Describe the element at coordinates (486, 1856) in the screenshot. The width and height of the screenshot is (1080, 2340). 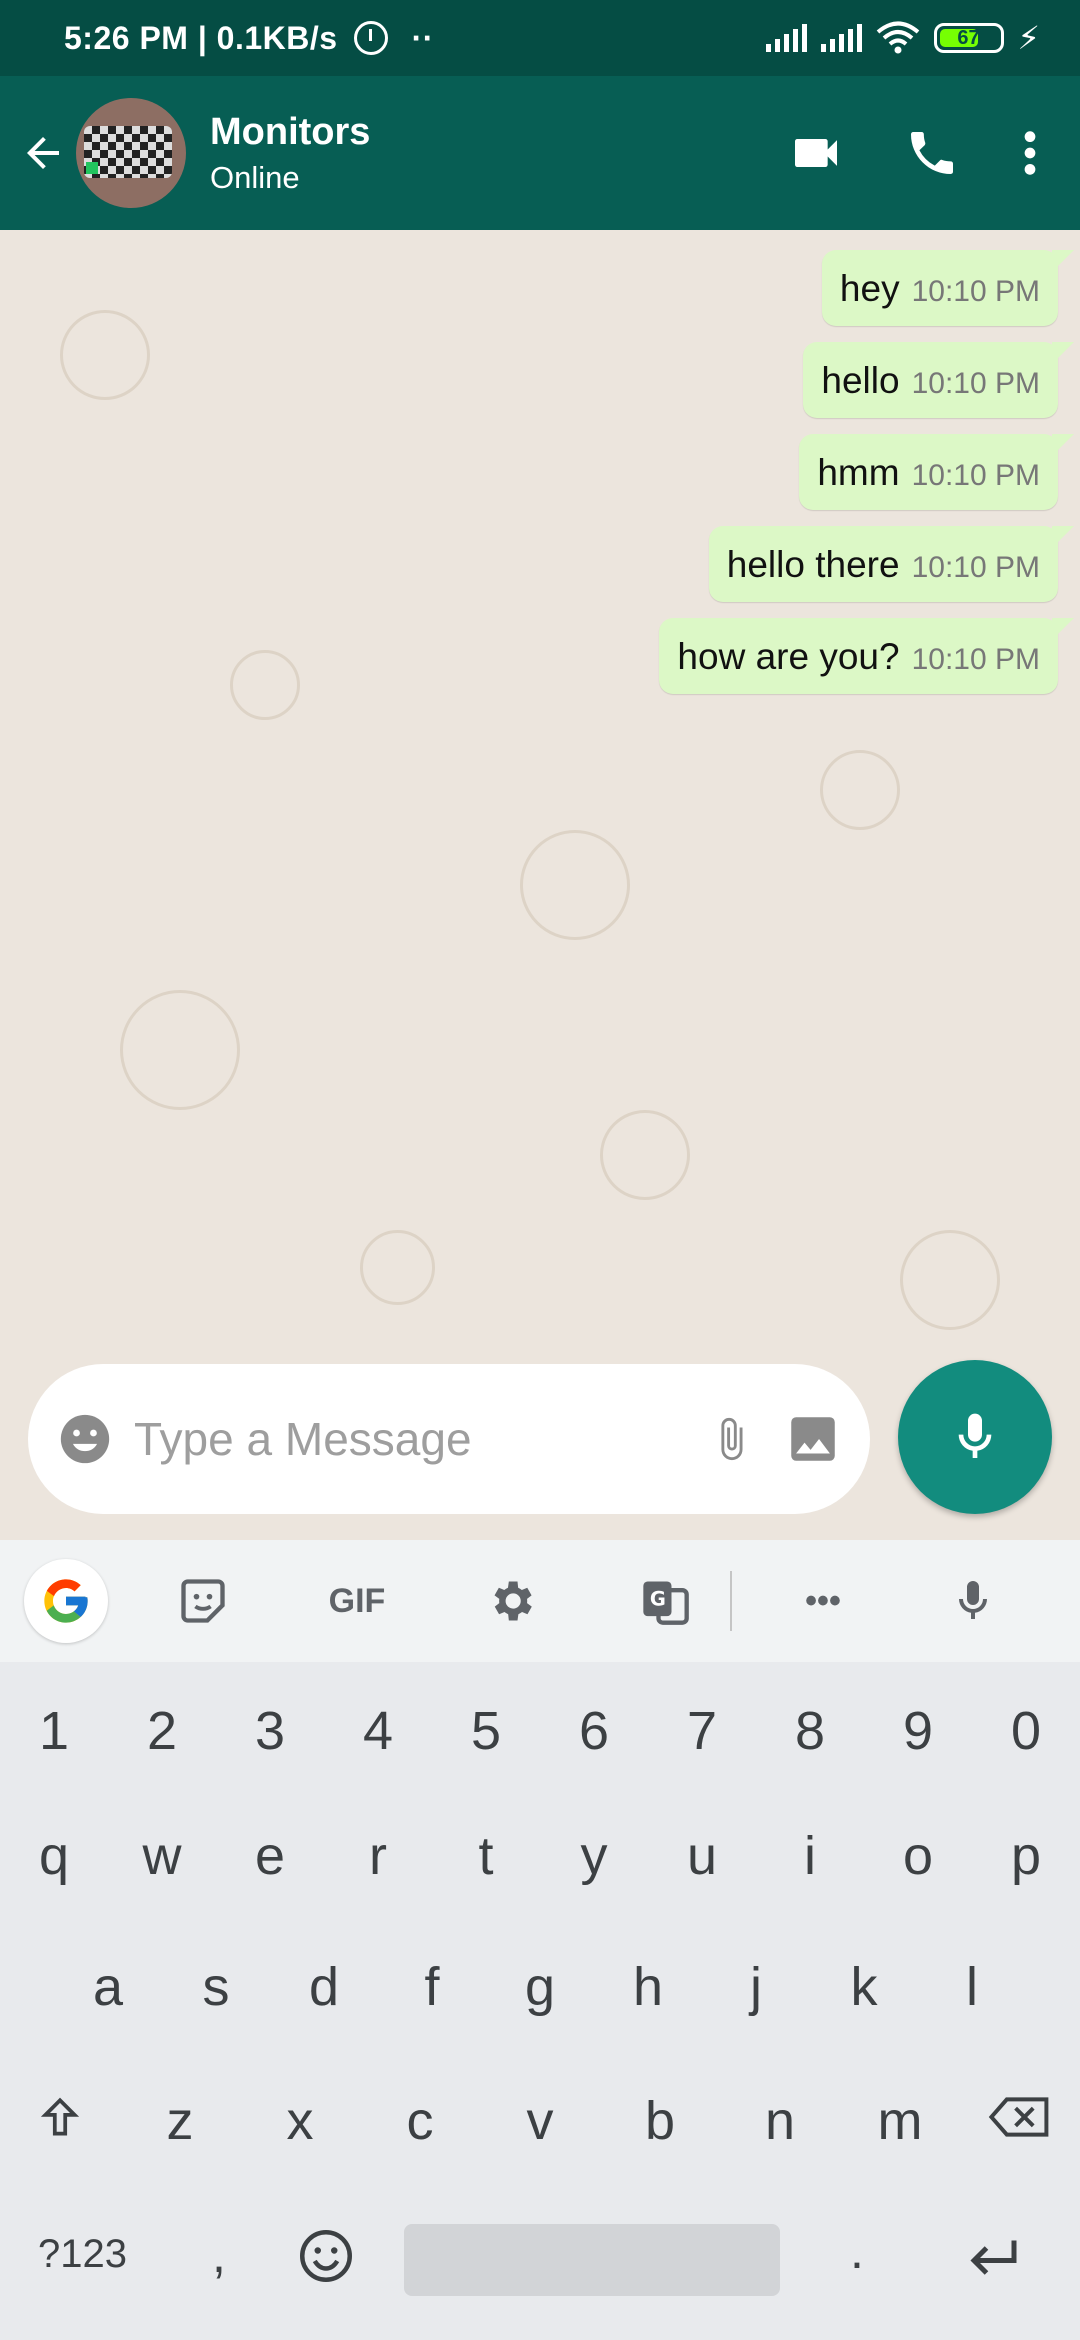
I see `key: t` at that location.